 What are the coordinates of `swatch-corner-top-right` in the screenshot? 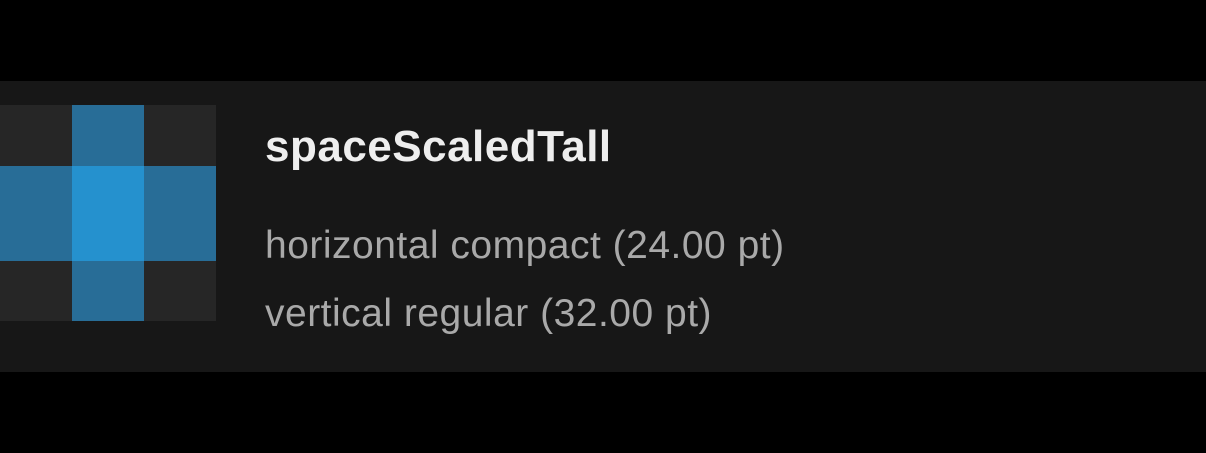 It's located at (180, 135).